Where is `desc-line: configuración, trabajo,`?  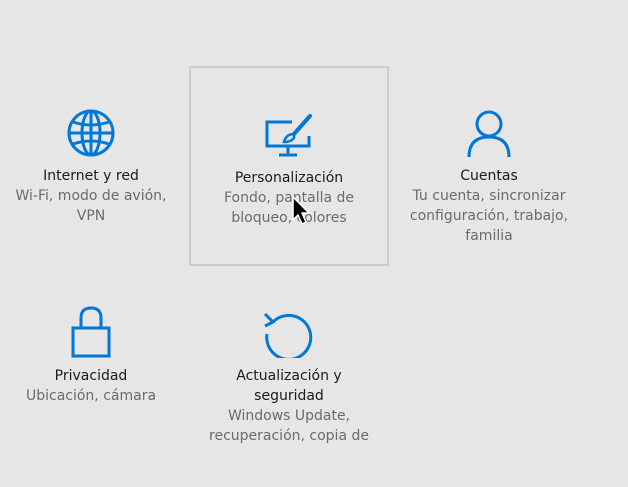
desc-line: configuración, trabajo, is located at coordinates (489, 216).